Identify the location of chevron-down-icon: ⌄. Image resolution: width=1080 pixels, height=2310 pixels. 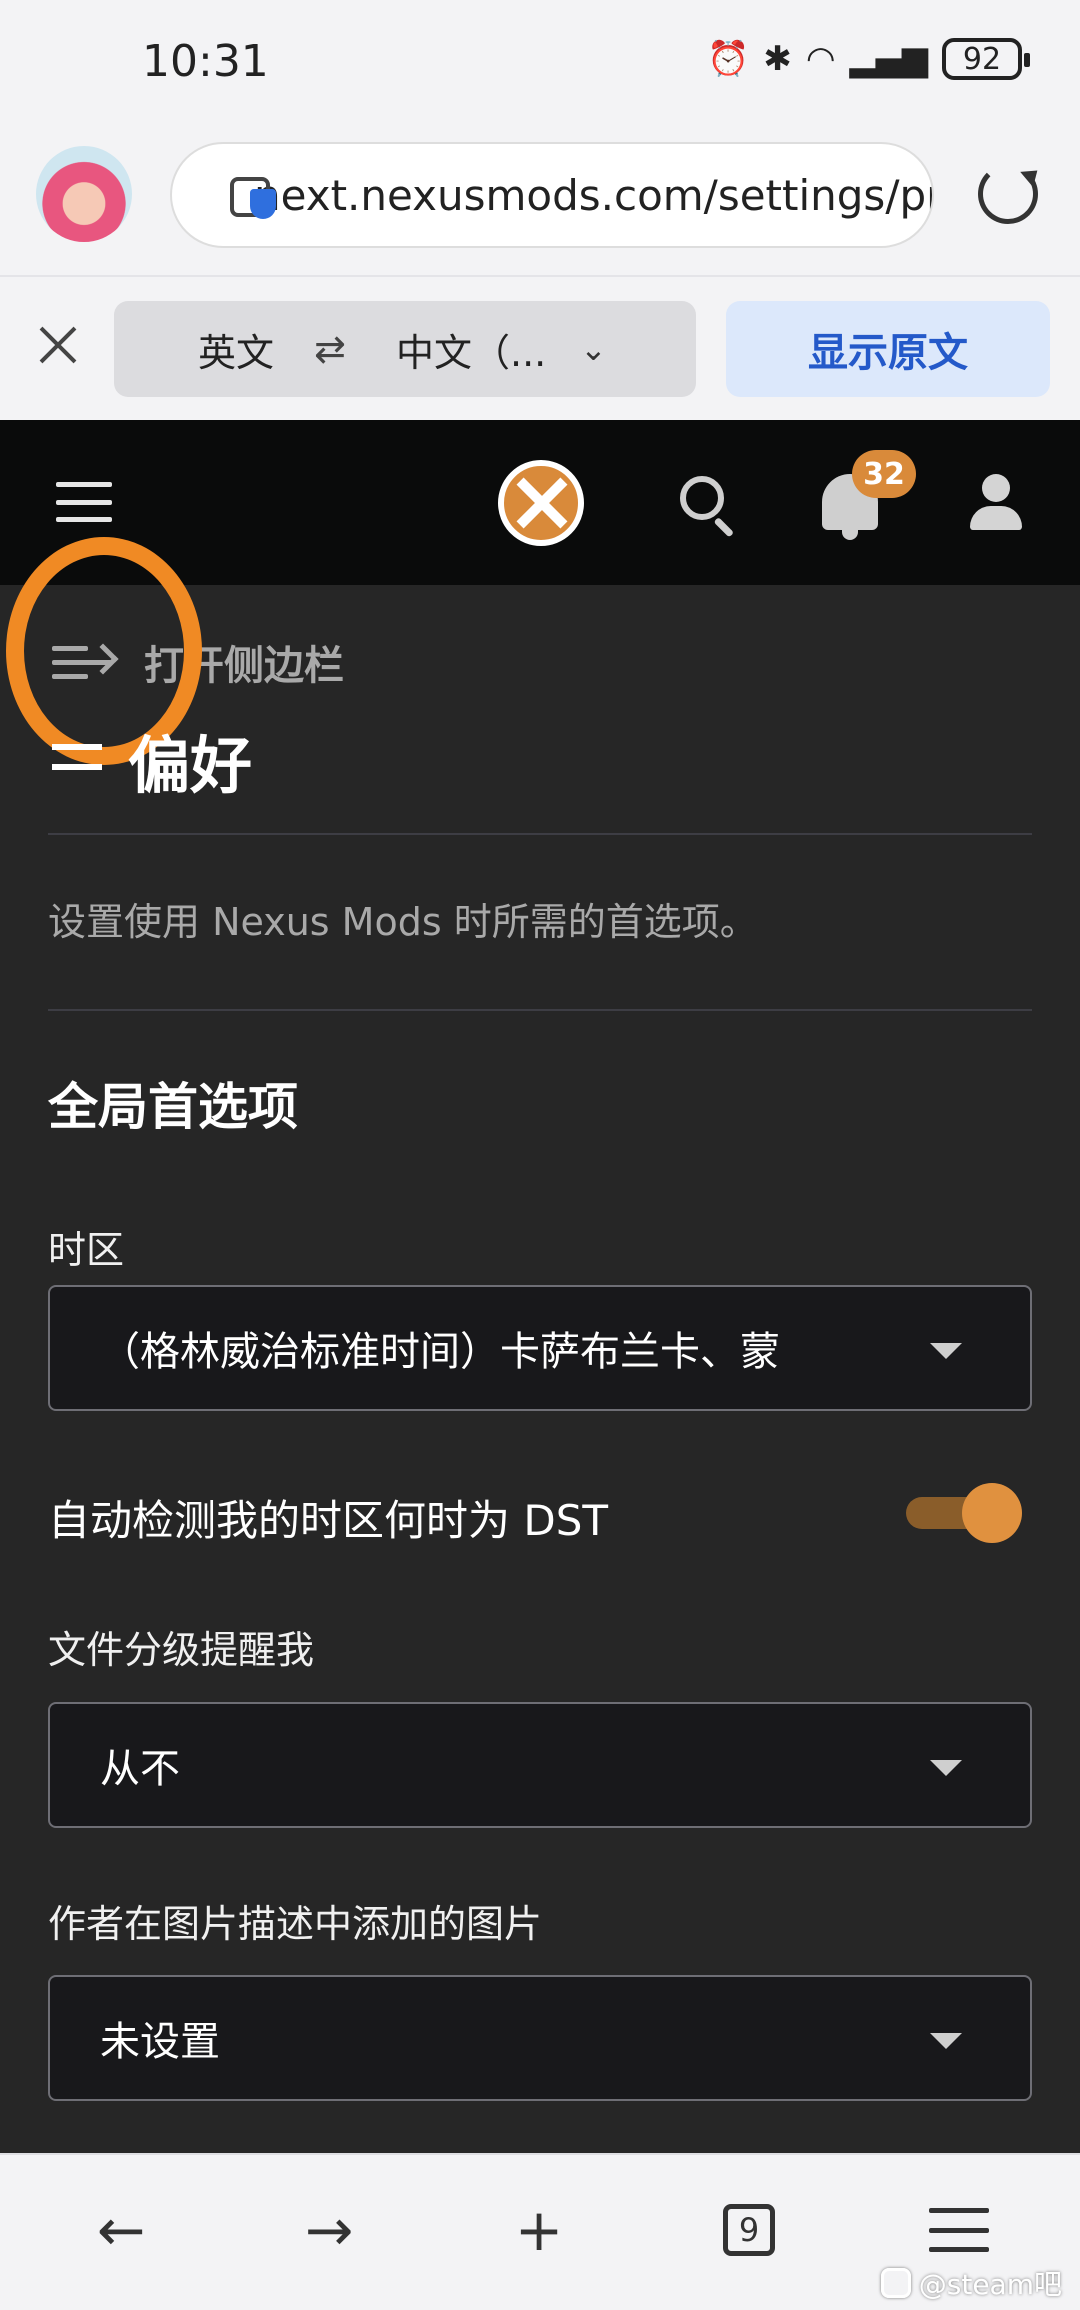
(593, 349).